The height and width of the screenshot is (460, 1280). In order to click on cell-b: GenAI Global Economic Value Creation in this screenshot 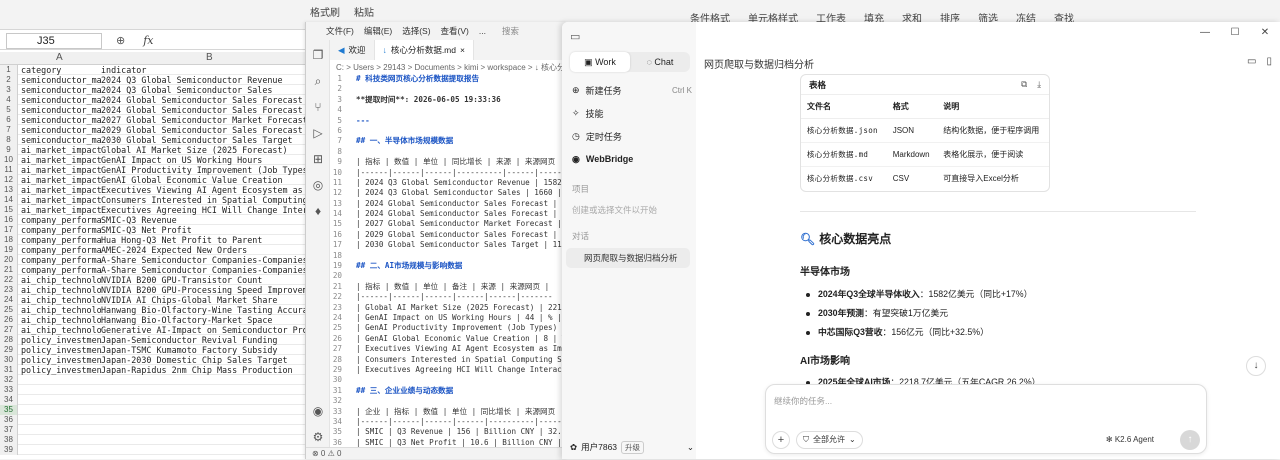, I will do `click(203, 180)`.